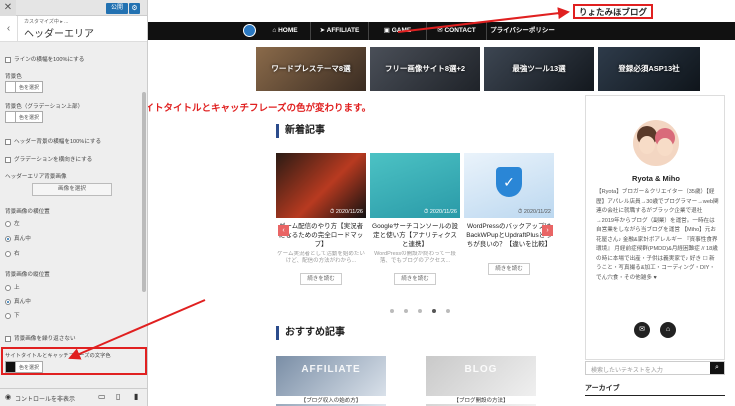 This screenshot has height=406, width=735. I want to click on post-title: ゲーム配信のやり方【実況者になるための完全ロードマップ】, so click(321, 235).